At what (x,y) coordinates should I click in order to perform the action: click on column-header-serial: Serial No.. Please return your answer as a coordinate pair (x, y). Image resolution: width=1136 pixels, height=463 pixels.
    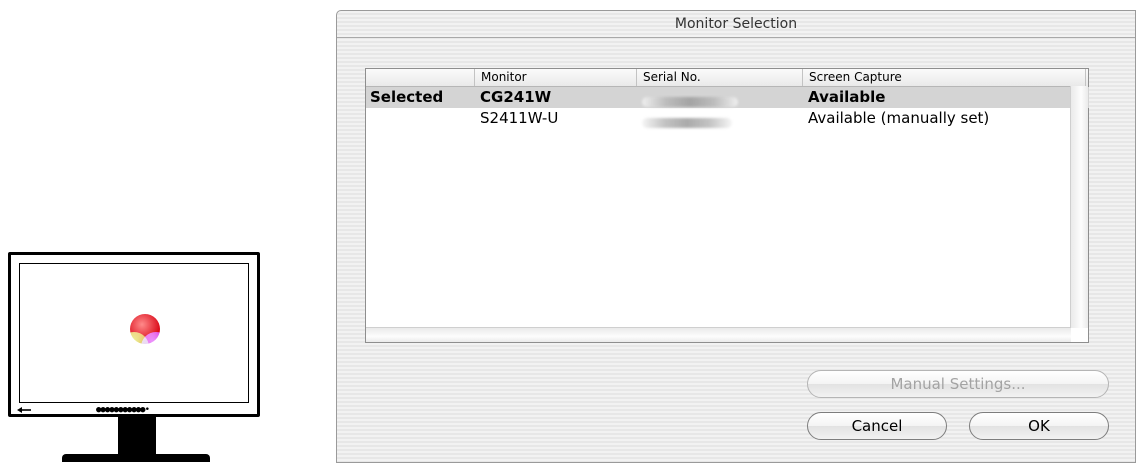
    Looking at the image, I should click on (719, 77).